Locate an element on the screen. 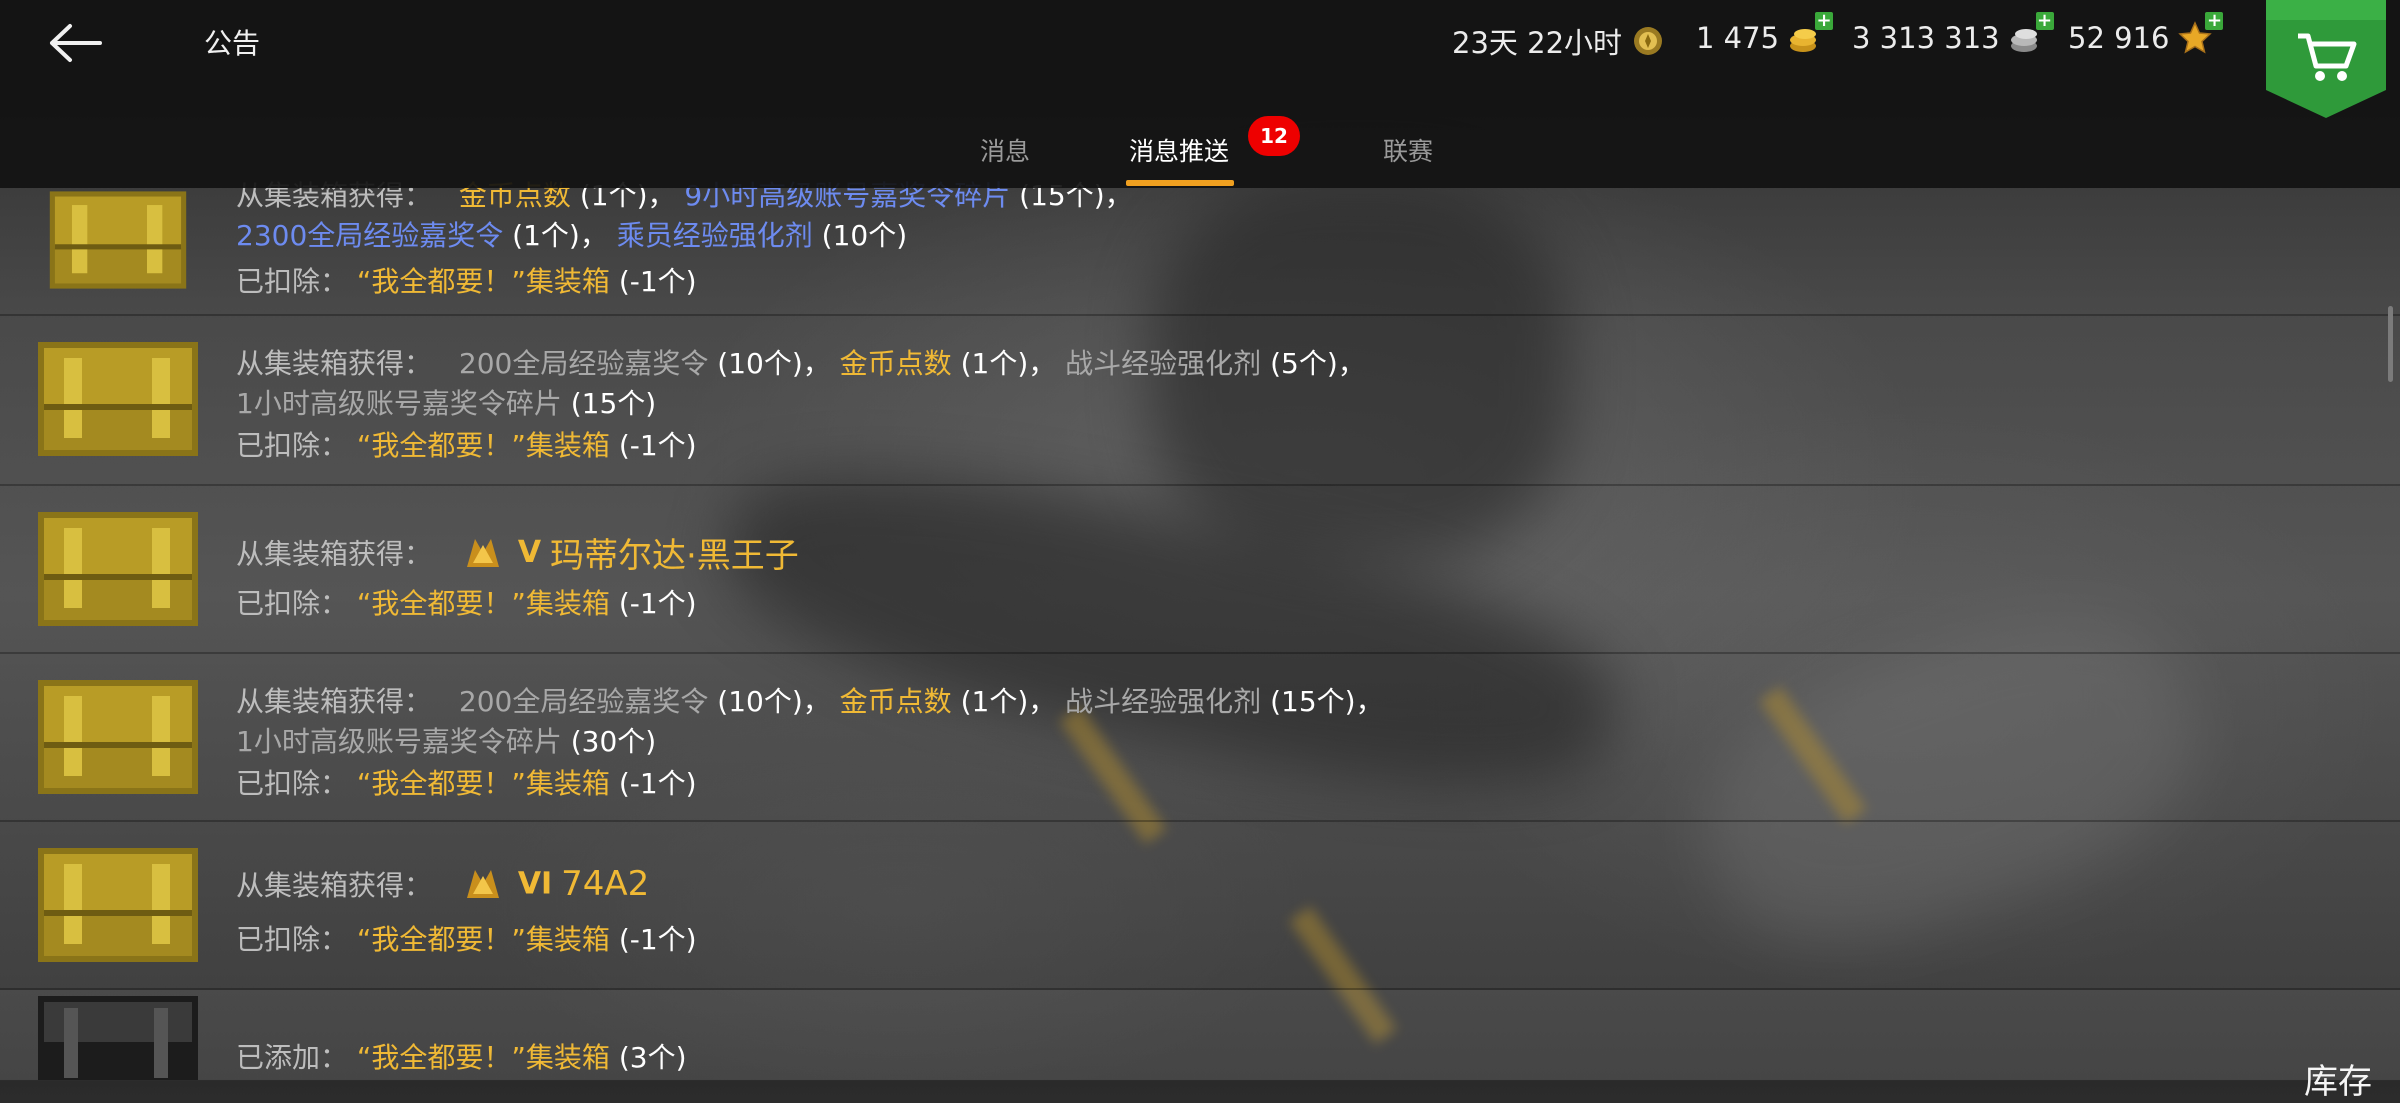  silver-coins-icon: + is located at coordinates (2031, 34).